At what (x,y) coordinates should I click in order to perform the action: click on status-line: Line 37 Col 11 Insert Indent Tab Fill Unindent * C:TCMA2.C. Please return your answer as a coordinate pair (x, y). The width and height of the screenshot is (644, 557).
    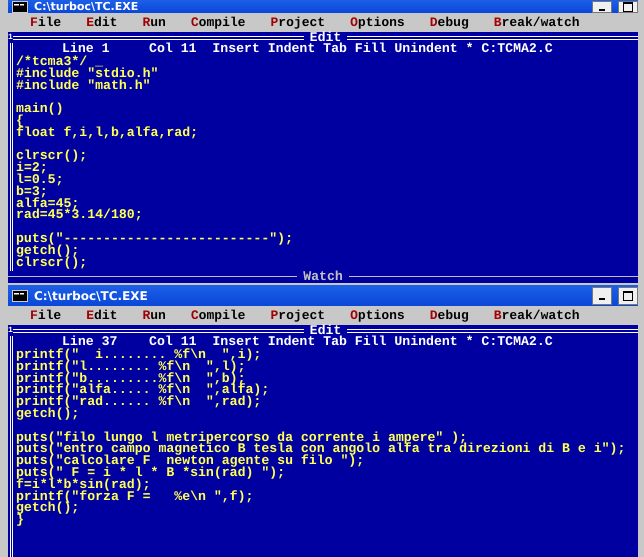
    Looking at the image, I should click on (308, 342).